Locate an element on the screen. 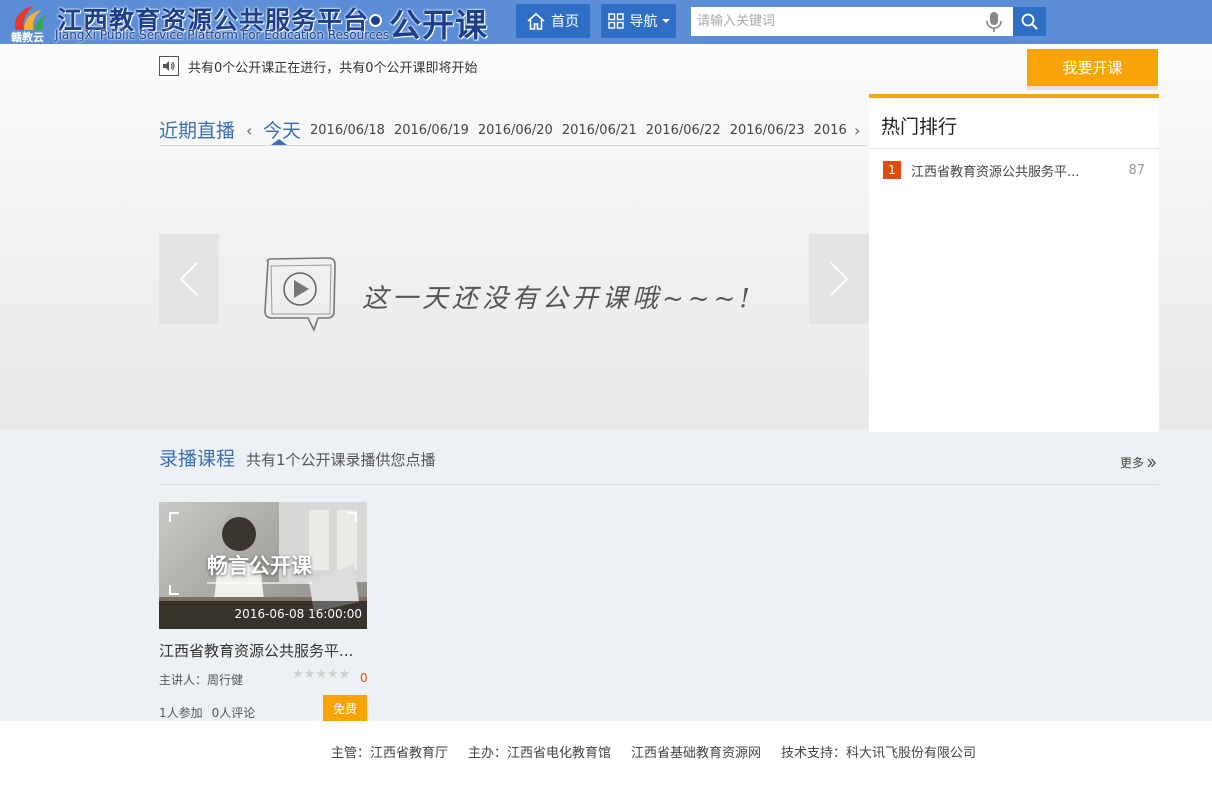 This screenshot has width=1212, height=792. hot-ranking-title: 热门排行 is located at coordinates (919, 127).